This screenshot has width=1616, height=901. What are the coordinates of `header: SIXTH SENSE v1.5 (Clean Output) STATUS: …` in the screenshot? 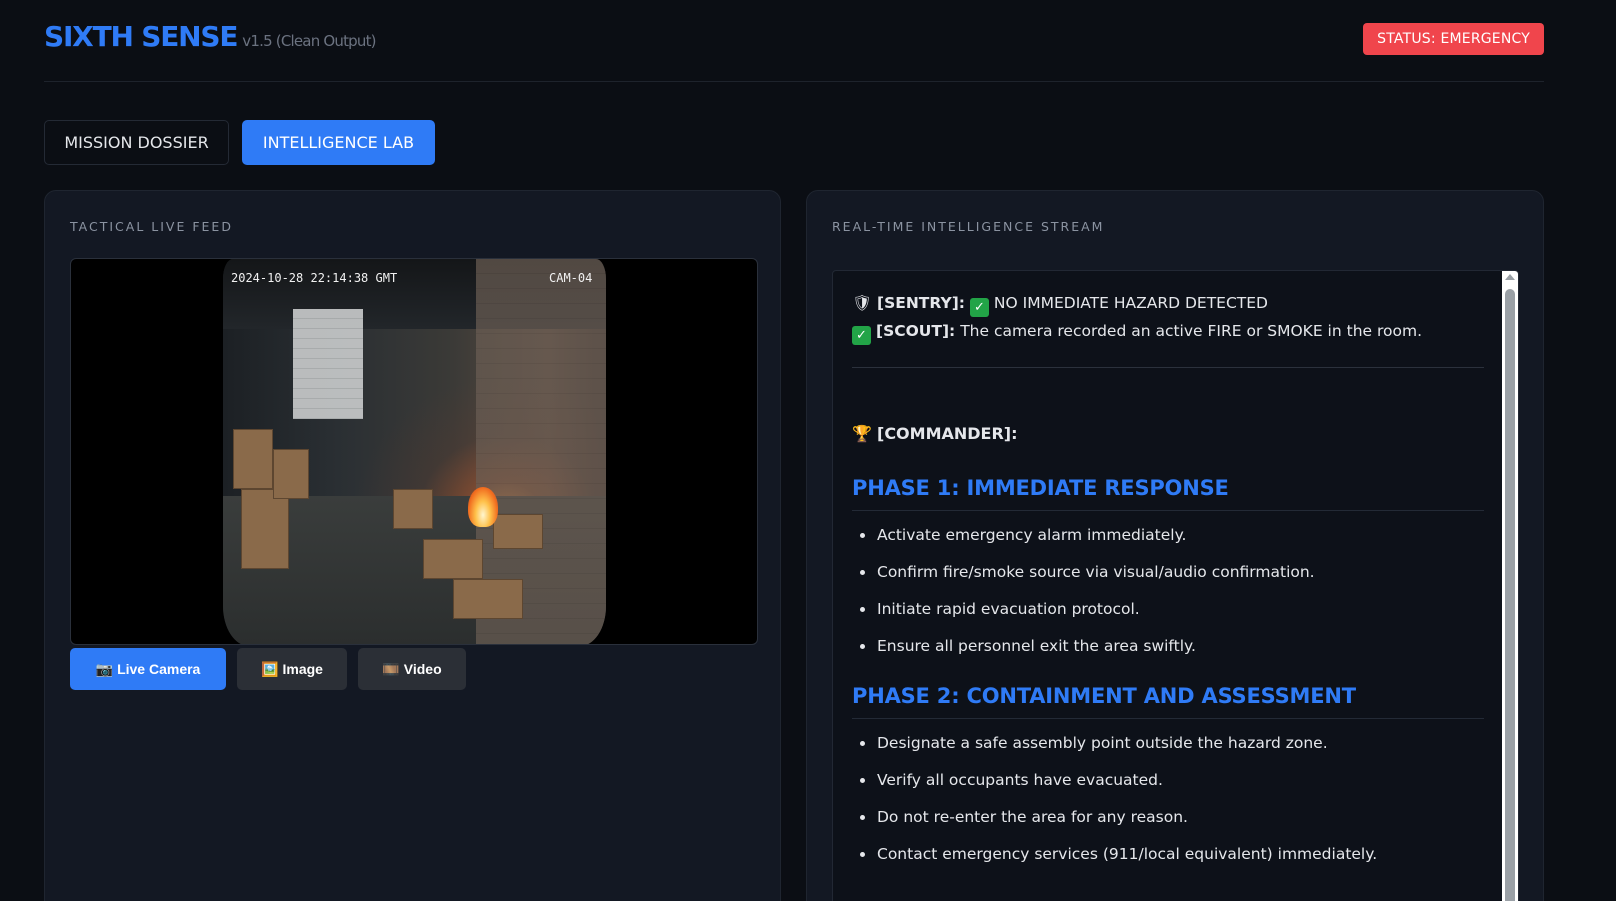 It's located at (794, 41).